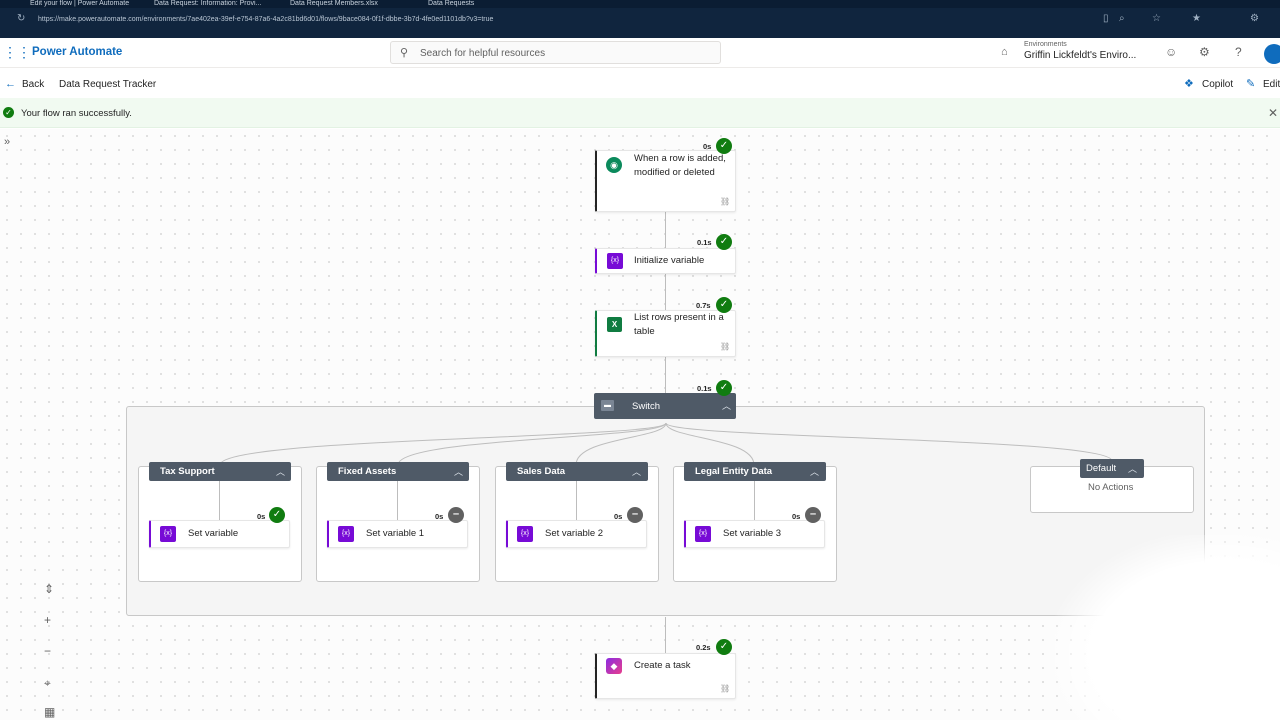 The image size is (1280, 720). I want to click on help-icon: ?, so click(1238, 52).